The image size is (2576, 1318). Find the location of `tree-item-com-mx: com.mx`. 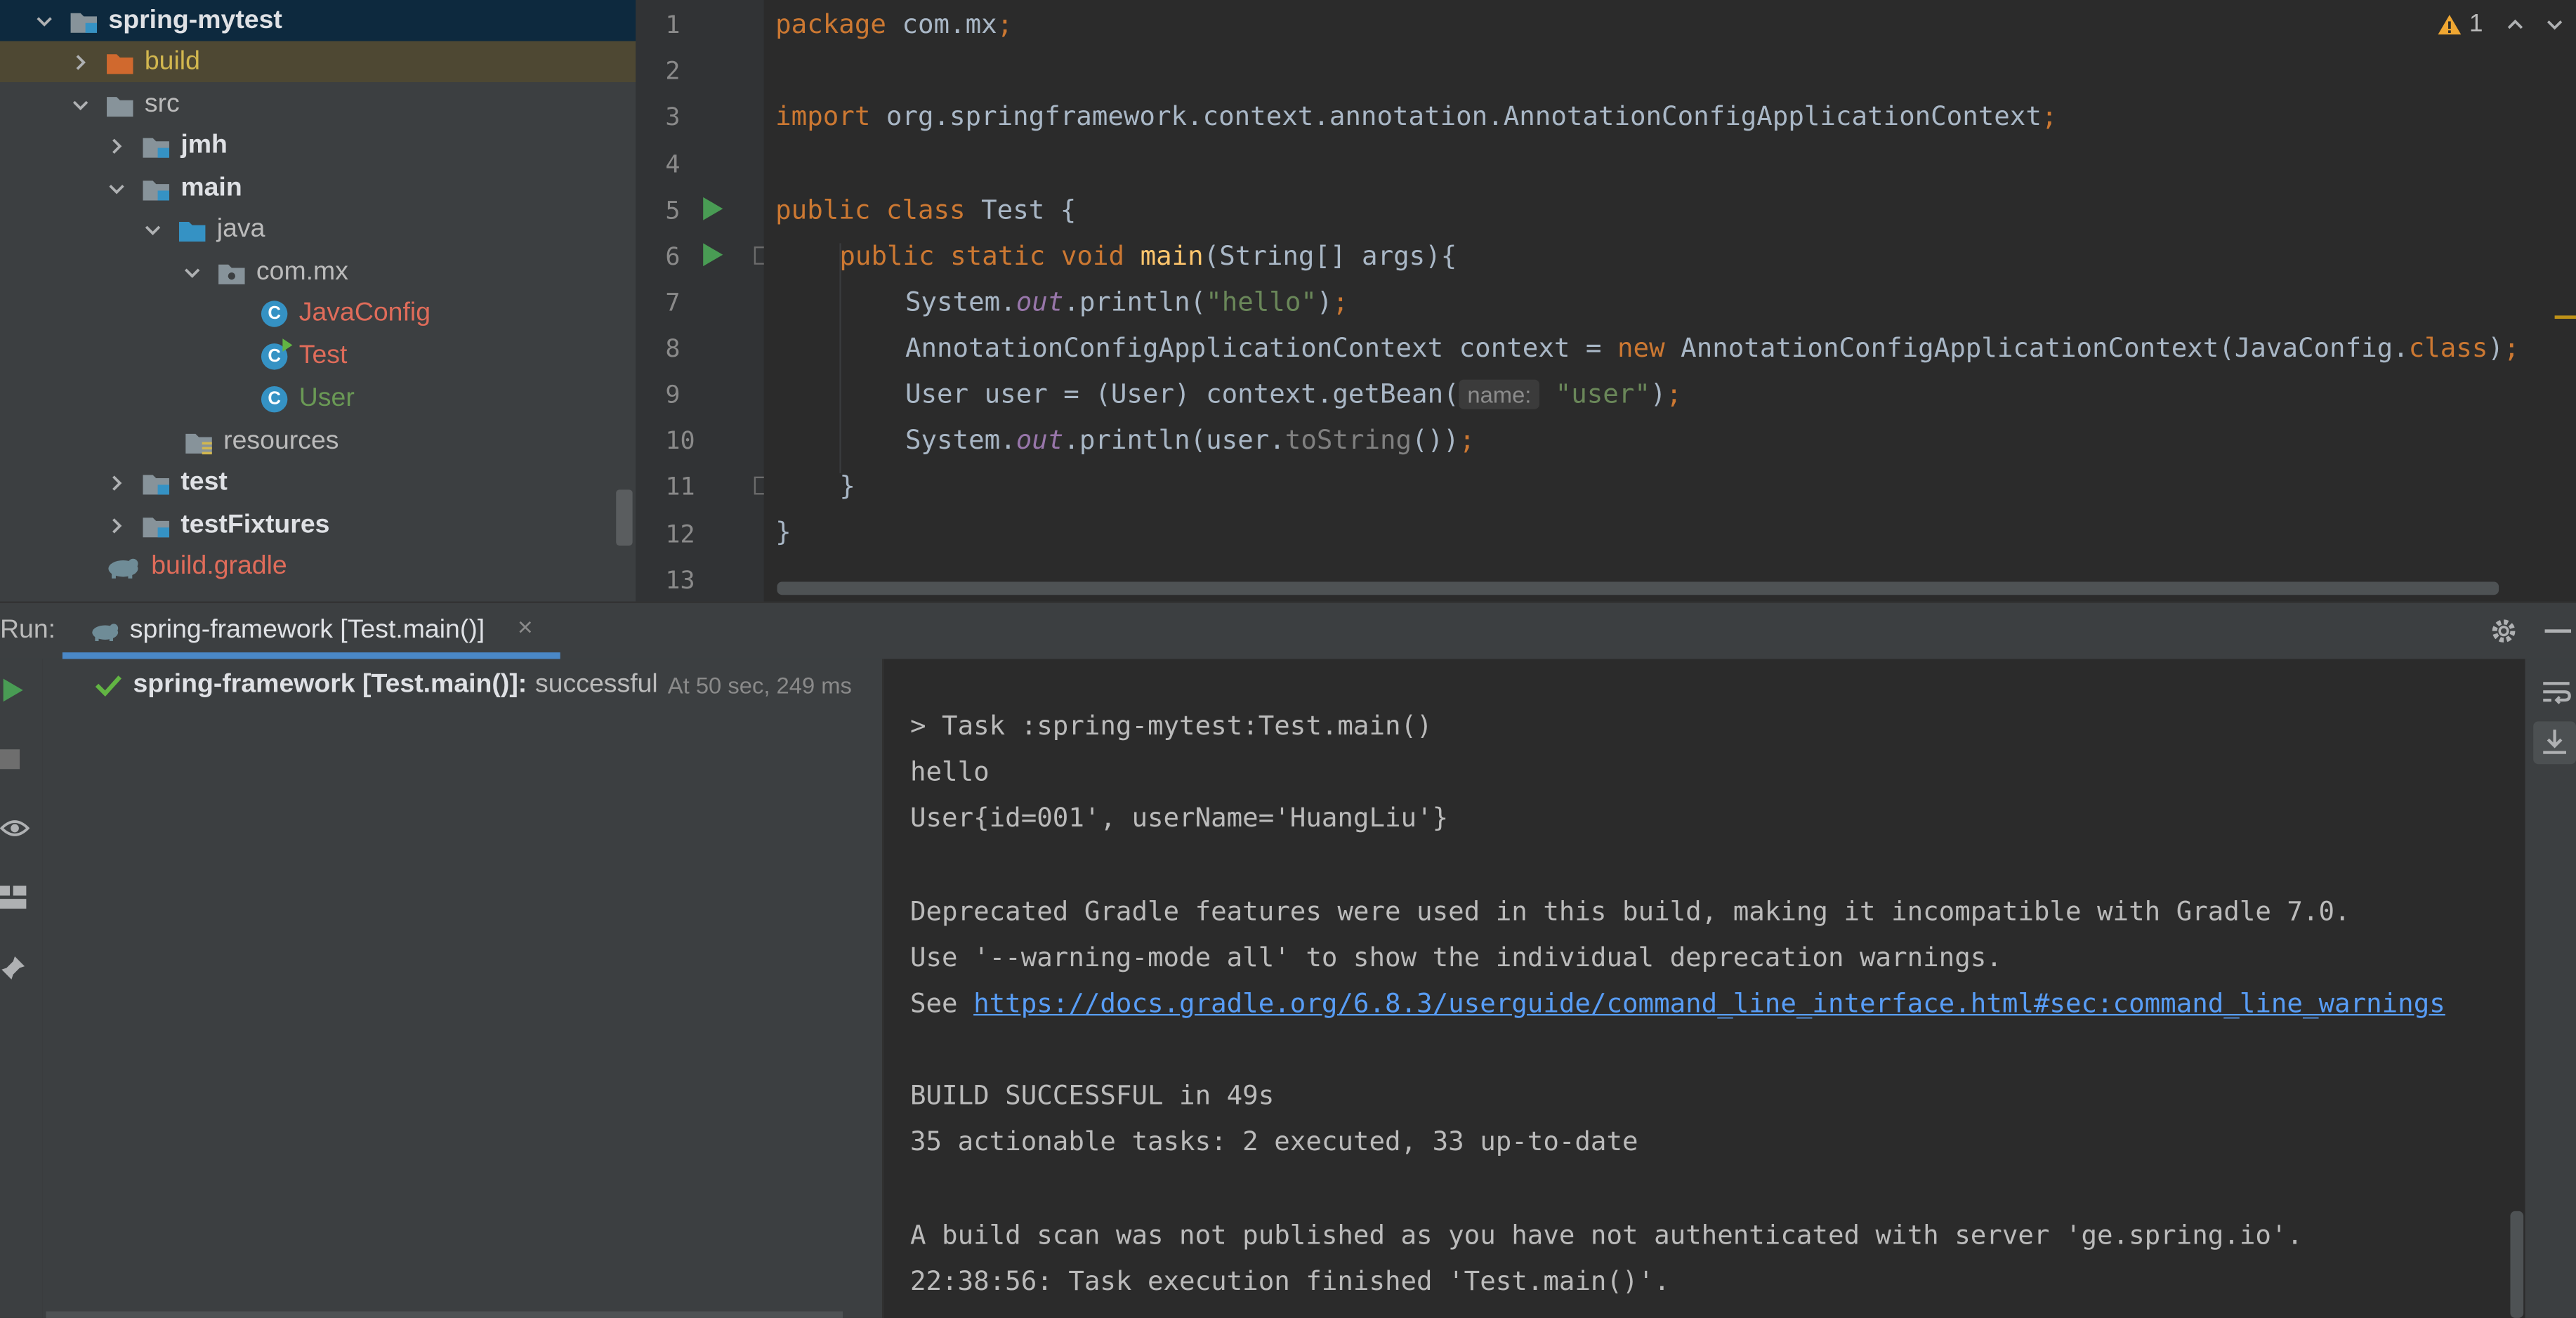

tree-item-com-mx: com.mx is located at coordinates (318, 272).